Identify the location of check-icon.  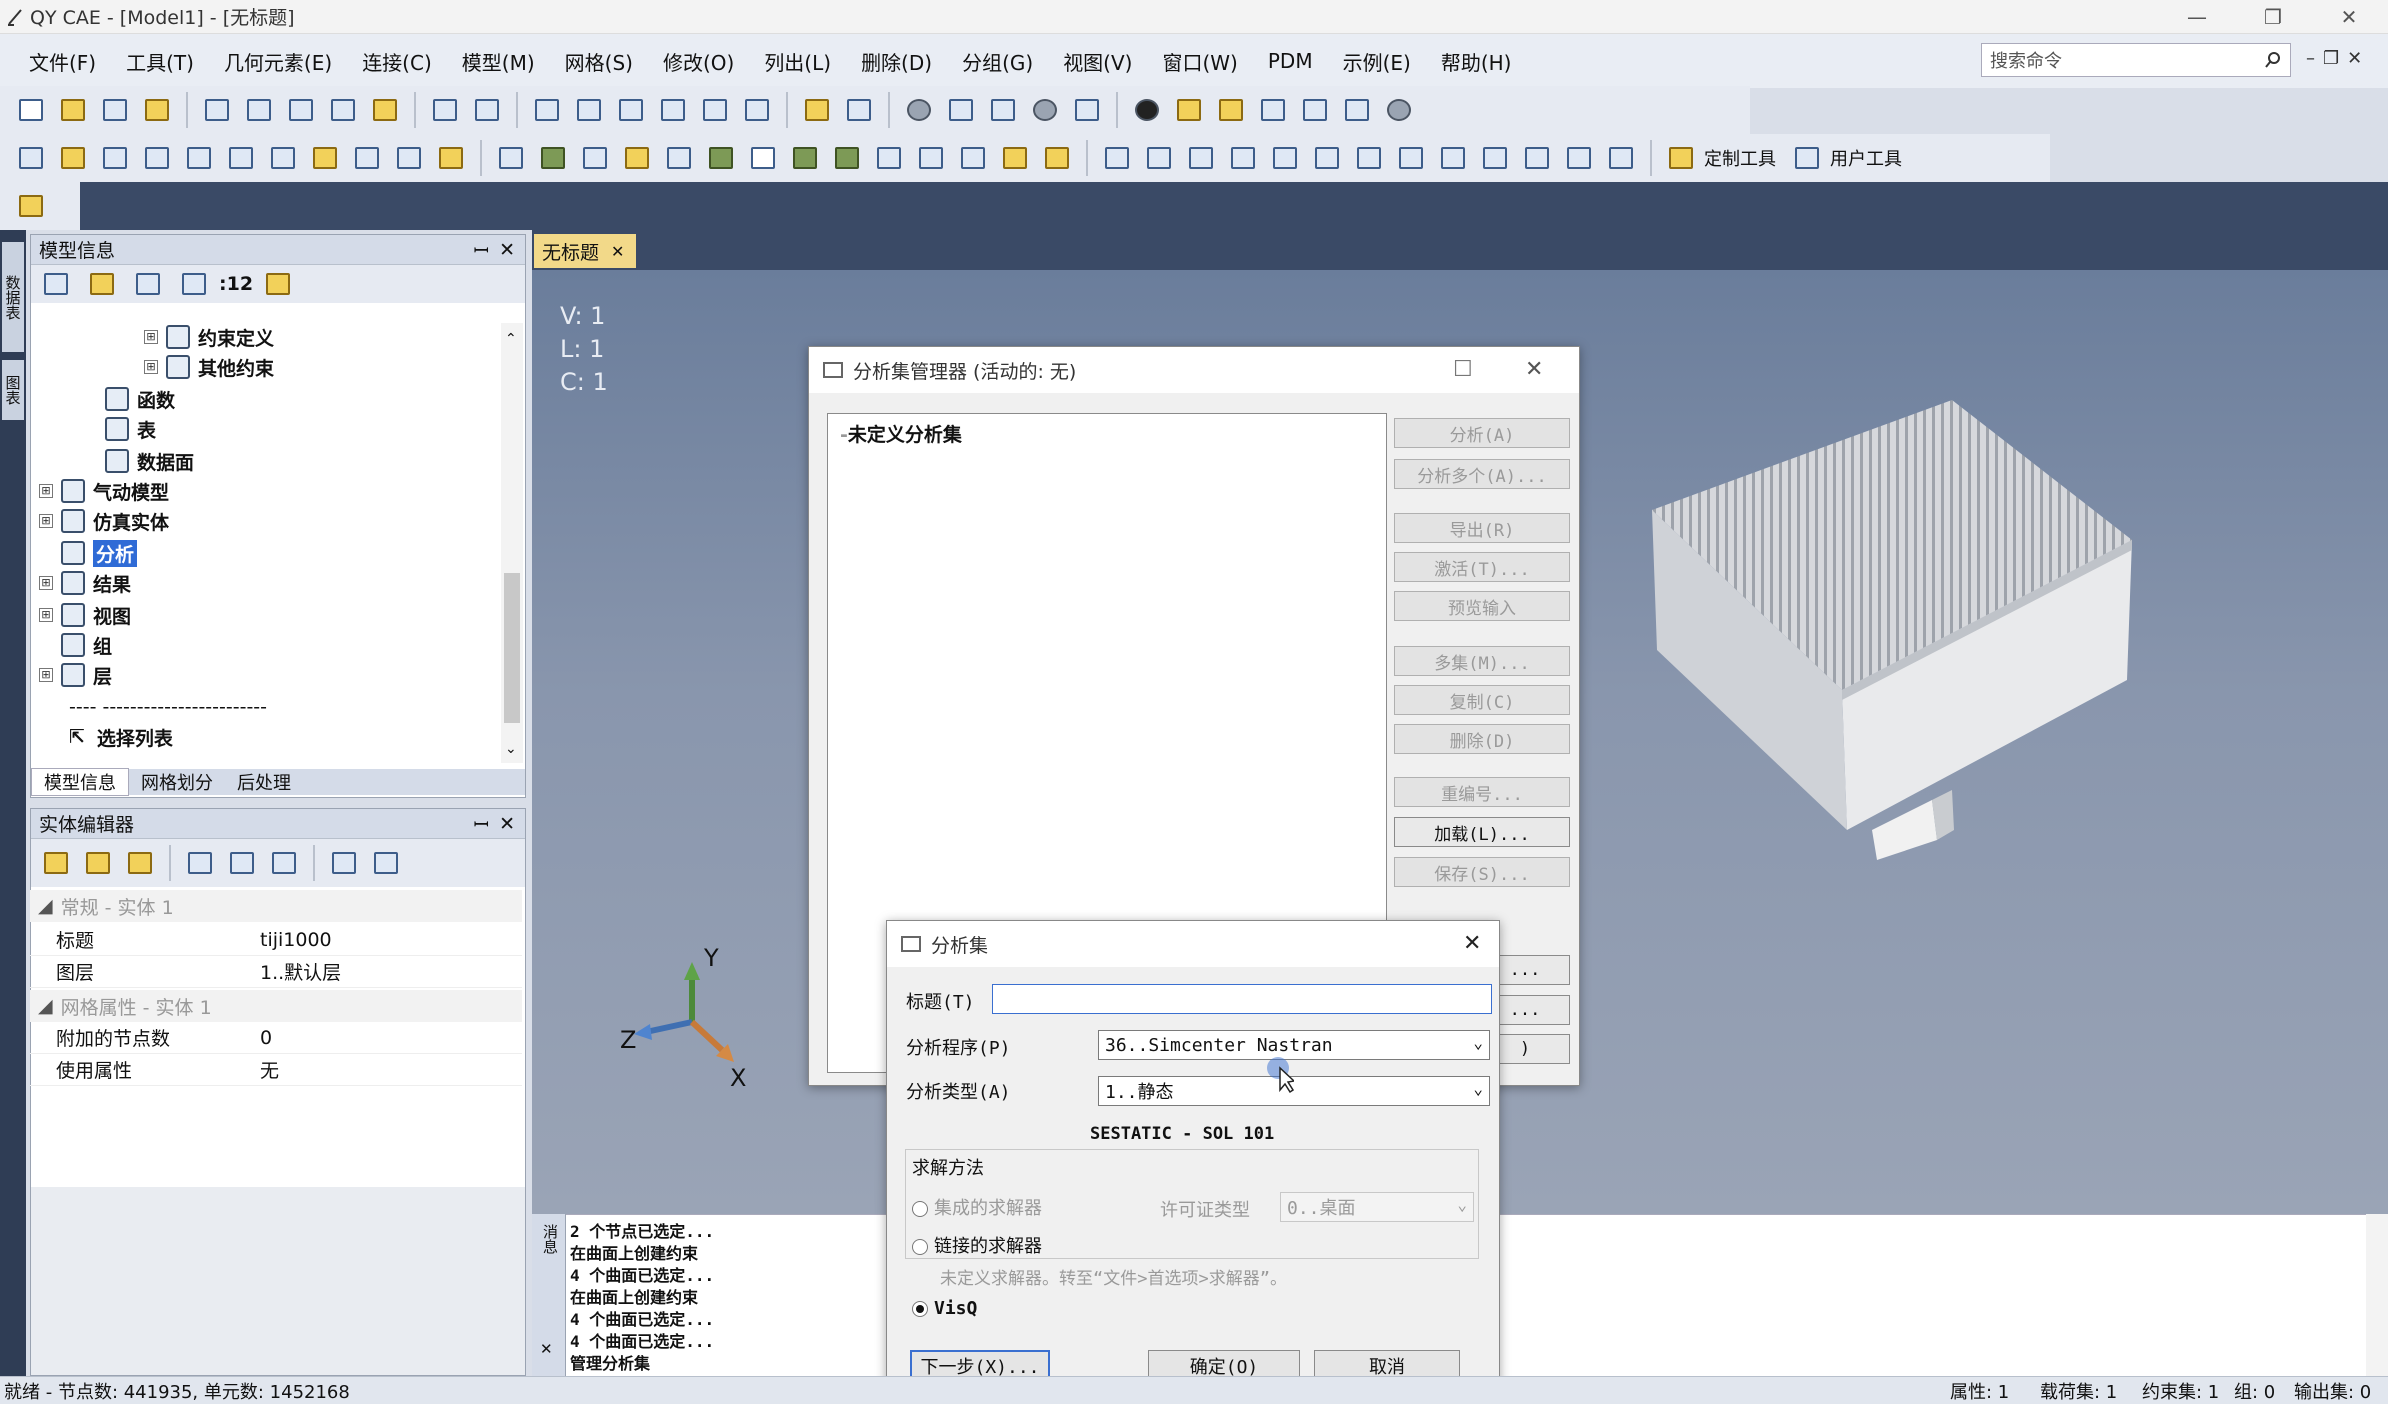
(715, 110).